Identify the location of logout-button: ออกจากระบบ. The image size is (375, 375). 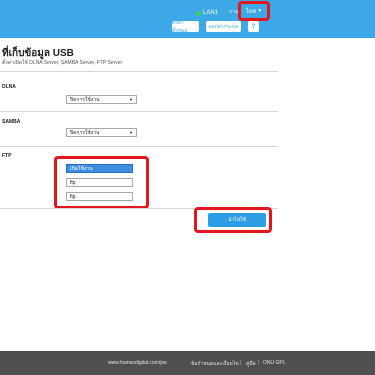
(223, 26).